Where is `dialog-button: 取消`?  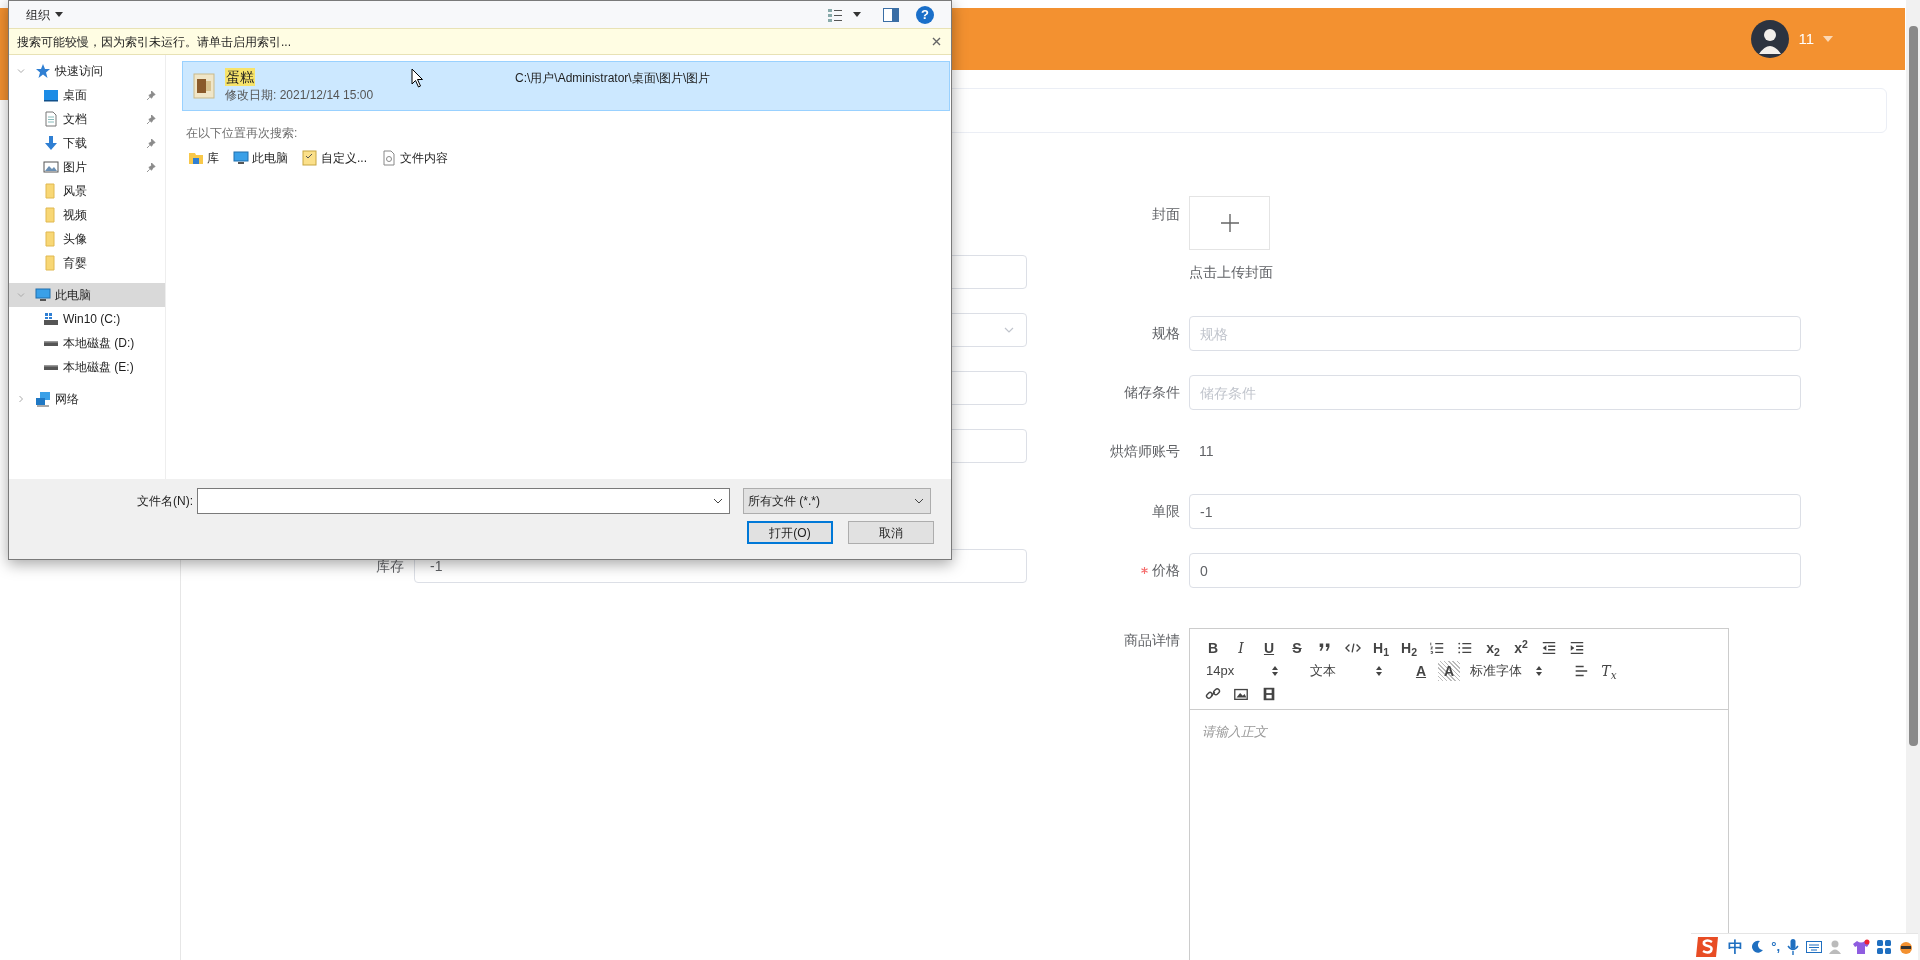
dialog-button: 取消 is located at coordinates (891, 532).